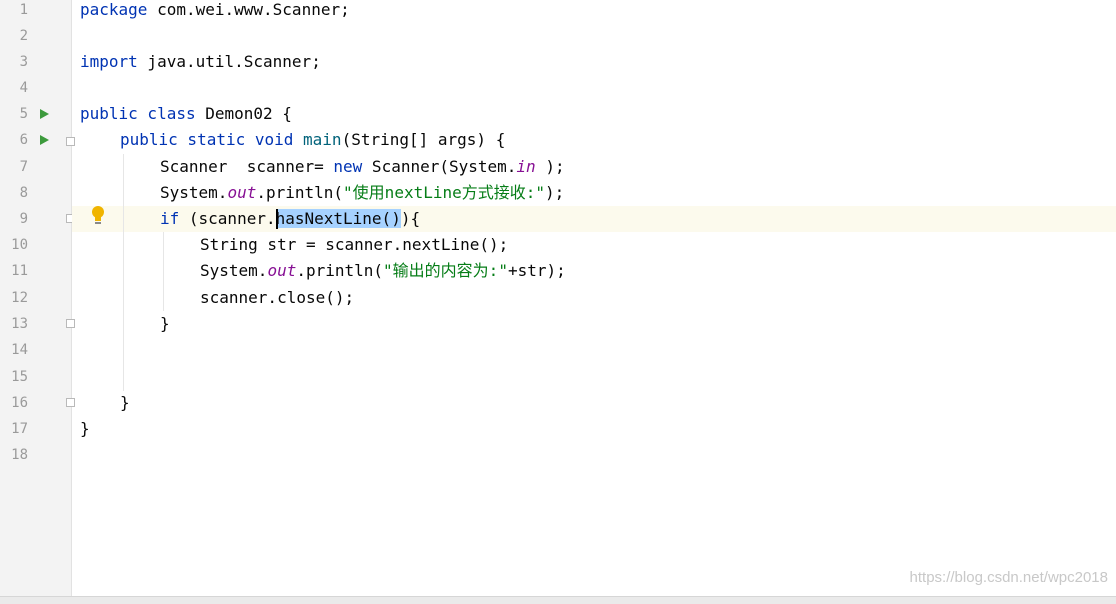  What do you see at coordinates (23, 88) in the screenshot?
I see `line-number: 4` at bounding box center [23, 88].